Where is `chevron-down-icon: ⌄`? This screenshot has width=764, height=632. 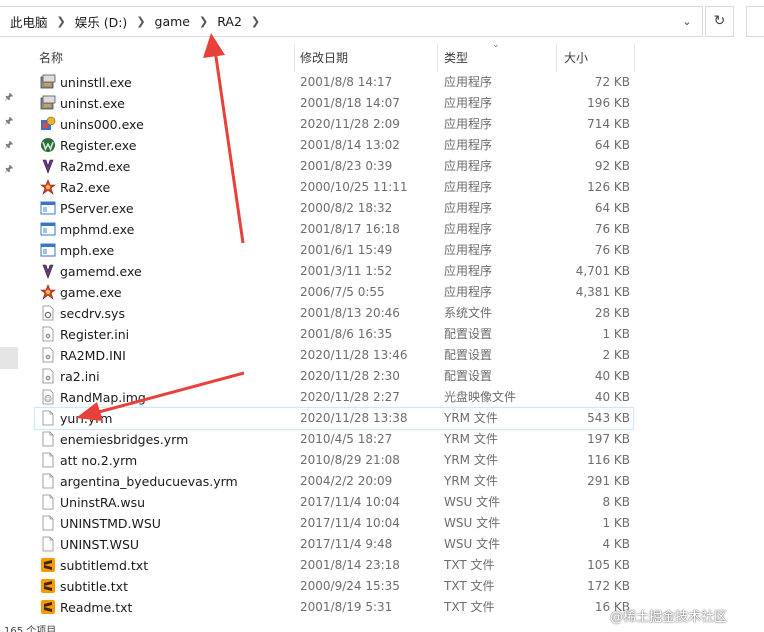
chevron-down-icon: ⌄ is located at coordinates (687, 22).